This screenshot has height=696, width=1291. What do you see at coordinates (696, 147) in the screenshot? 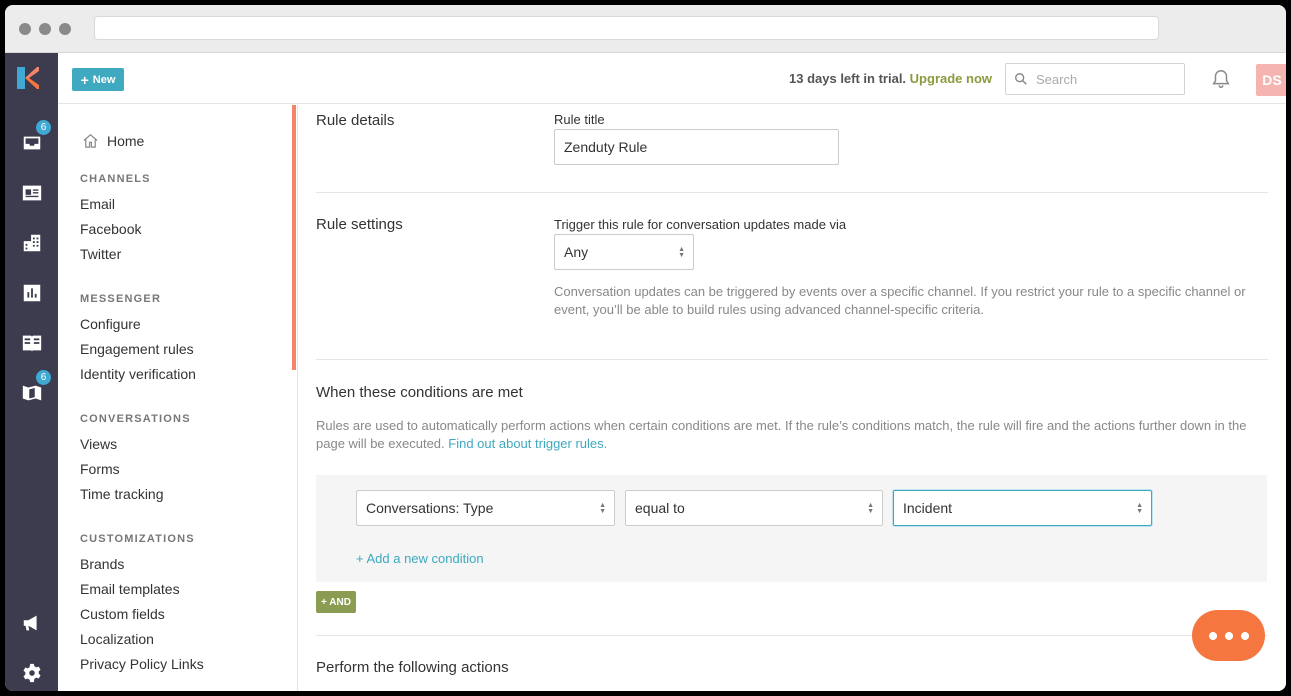
I see `rule-title-input: Zenduty Rule` at bounding box center [696, 147].